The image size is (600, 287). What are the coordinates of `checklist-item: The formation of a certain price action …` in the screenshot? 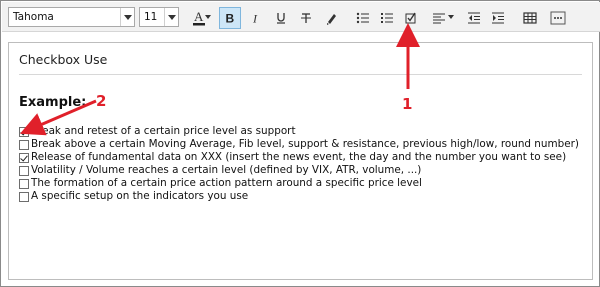 It's located at (304, 183).